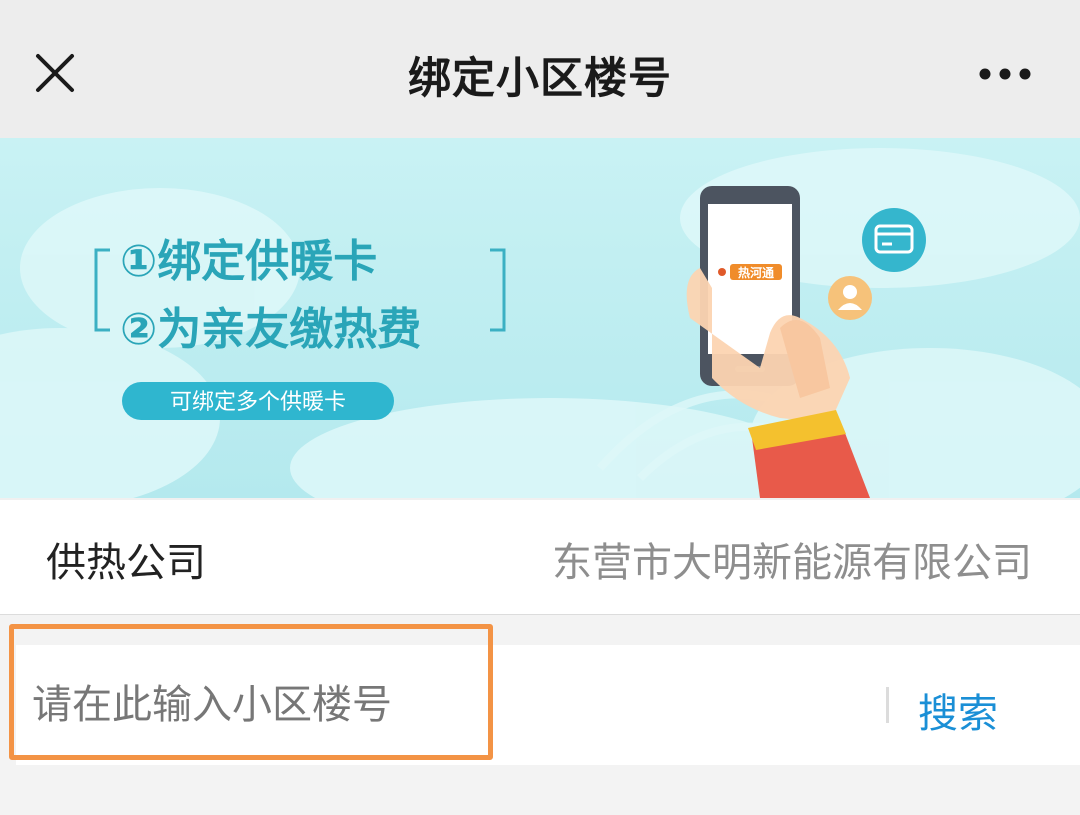 Image resolution: width=1080 pixels, height=815 pixels. I want to click on user-icon, so click(850, 298).